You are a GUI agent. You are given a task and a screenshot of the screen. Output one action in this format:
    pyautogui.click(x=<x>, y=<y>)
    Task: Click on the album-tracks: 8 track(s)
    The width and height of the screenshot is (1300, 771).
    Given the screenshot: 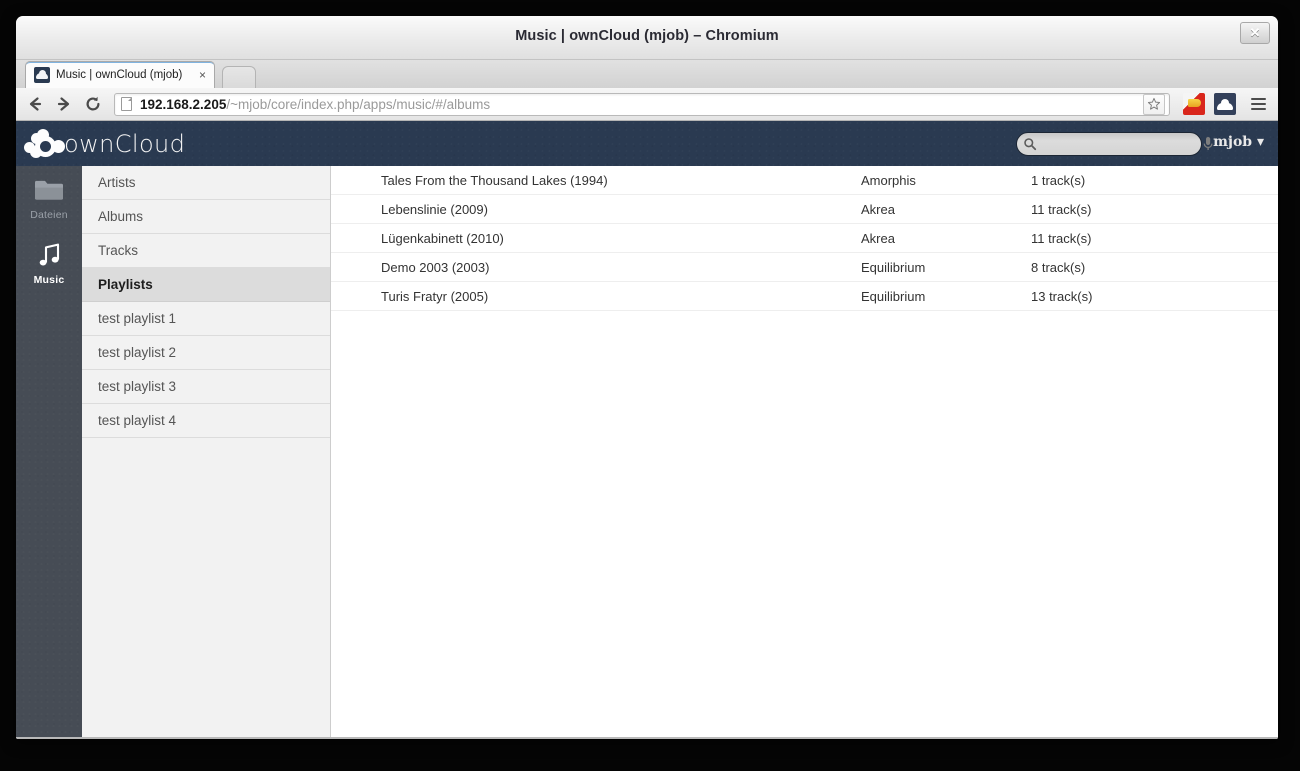 What is the action you would take?
    pyautogui.click(x=1058, y=267)
    